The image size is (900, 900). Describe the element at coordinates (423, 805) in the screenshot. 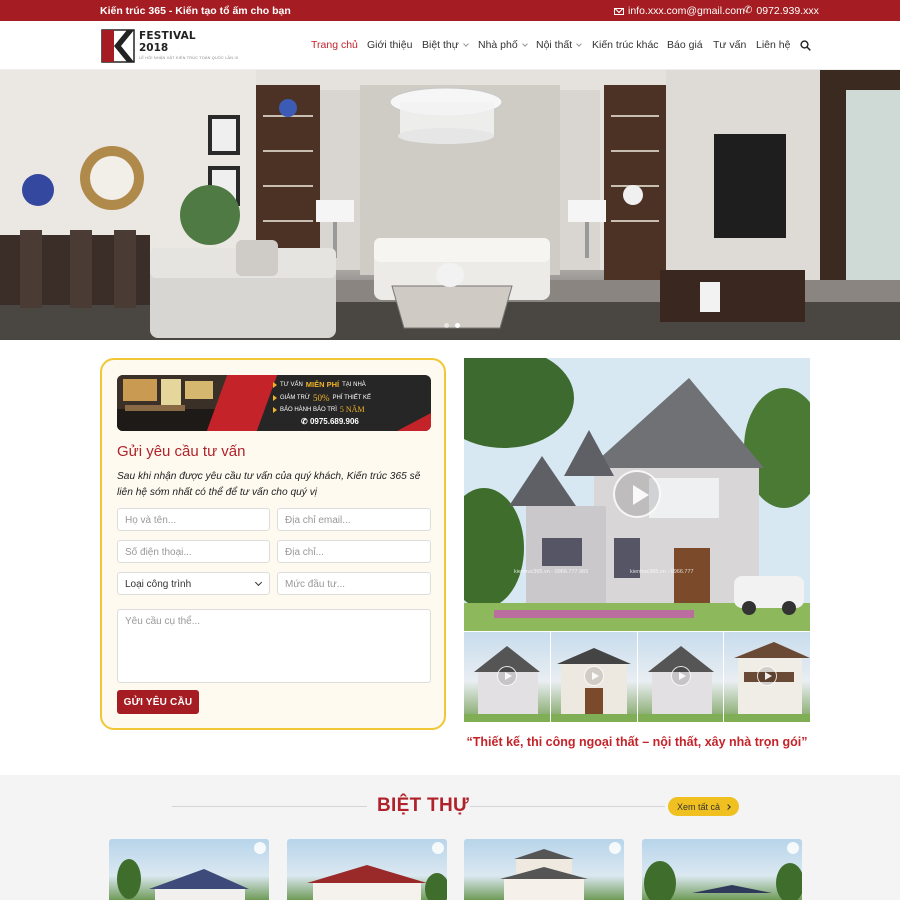

I see `section-title: BIỆT THỰ` at that location.